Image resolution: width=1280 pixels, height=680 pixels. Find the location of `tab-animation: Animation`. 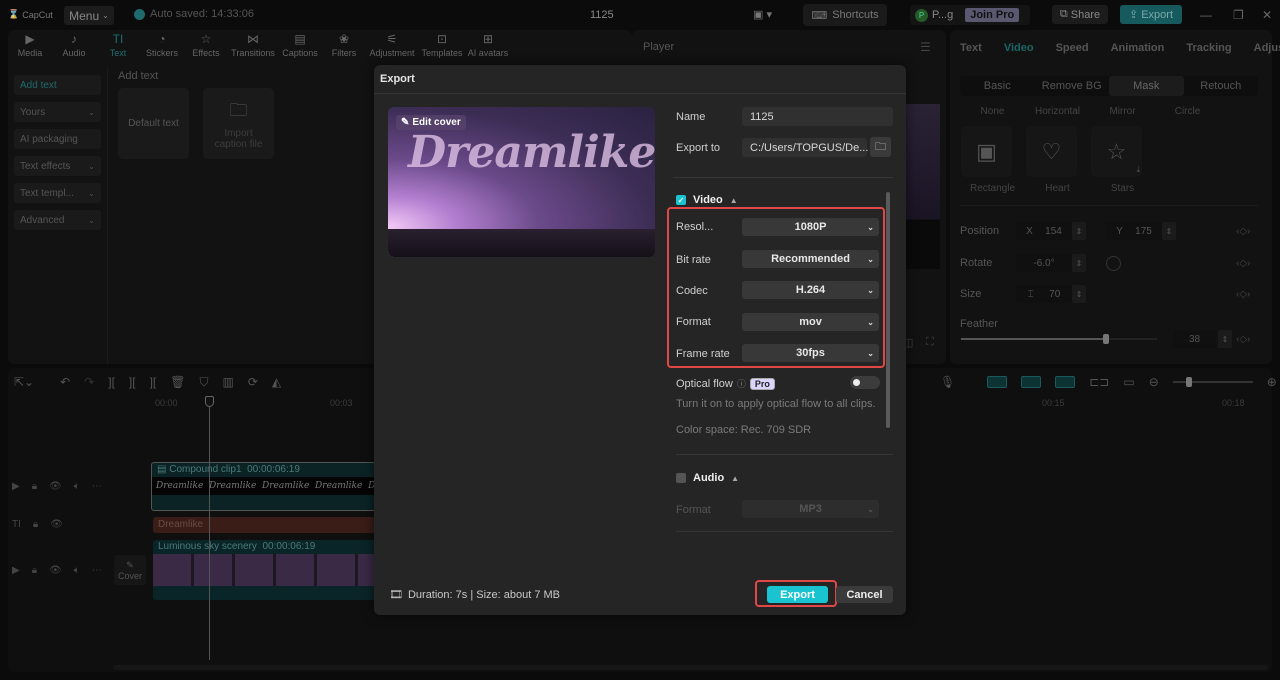

tab-animation: Animation is located at coordinates (1138, 48).